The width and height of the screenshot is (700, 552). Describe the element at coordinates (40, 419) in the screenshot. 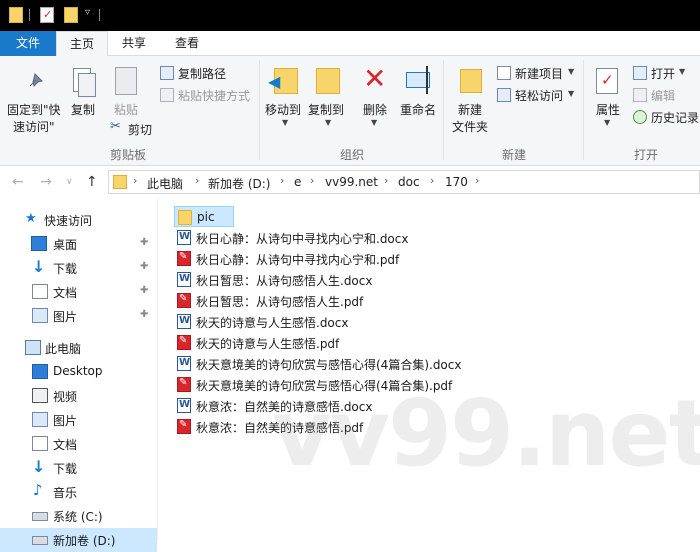

I see `pictures-icon` at that location.